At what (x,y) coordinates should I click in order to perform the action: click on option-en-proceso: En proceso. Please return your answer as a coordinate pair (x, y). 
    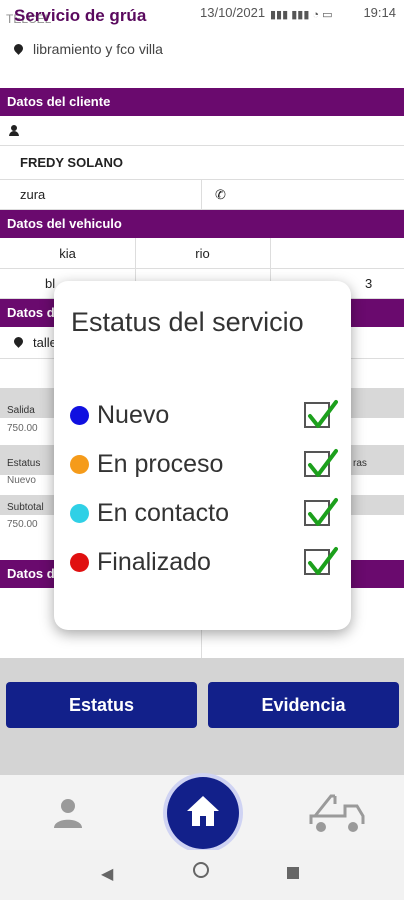
    Looking at the image, I should click on (205, 464).